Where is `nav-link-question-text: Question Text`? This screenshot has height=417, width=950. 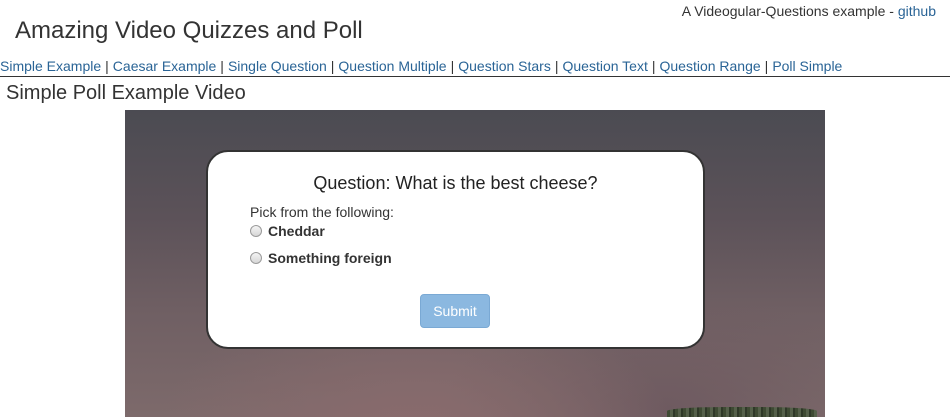
nav-link-question-text: Question Text is located at coordinates (604, 66).